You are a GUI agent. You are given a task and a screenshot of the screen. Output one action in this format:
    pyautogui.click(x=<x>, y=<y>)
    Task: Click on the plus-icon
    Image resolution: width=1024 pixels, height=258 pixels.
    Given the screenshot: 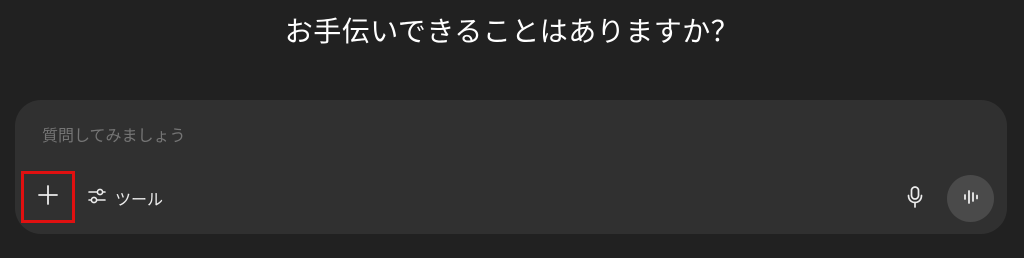 What is the action you would take?
    pyautogui.click(x=48, y=197)
    